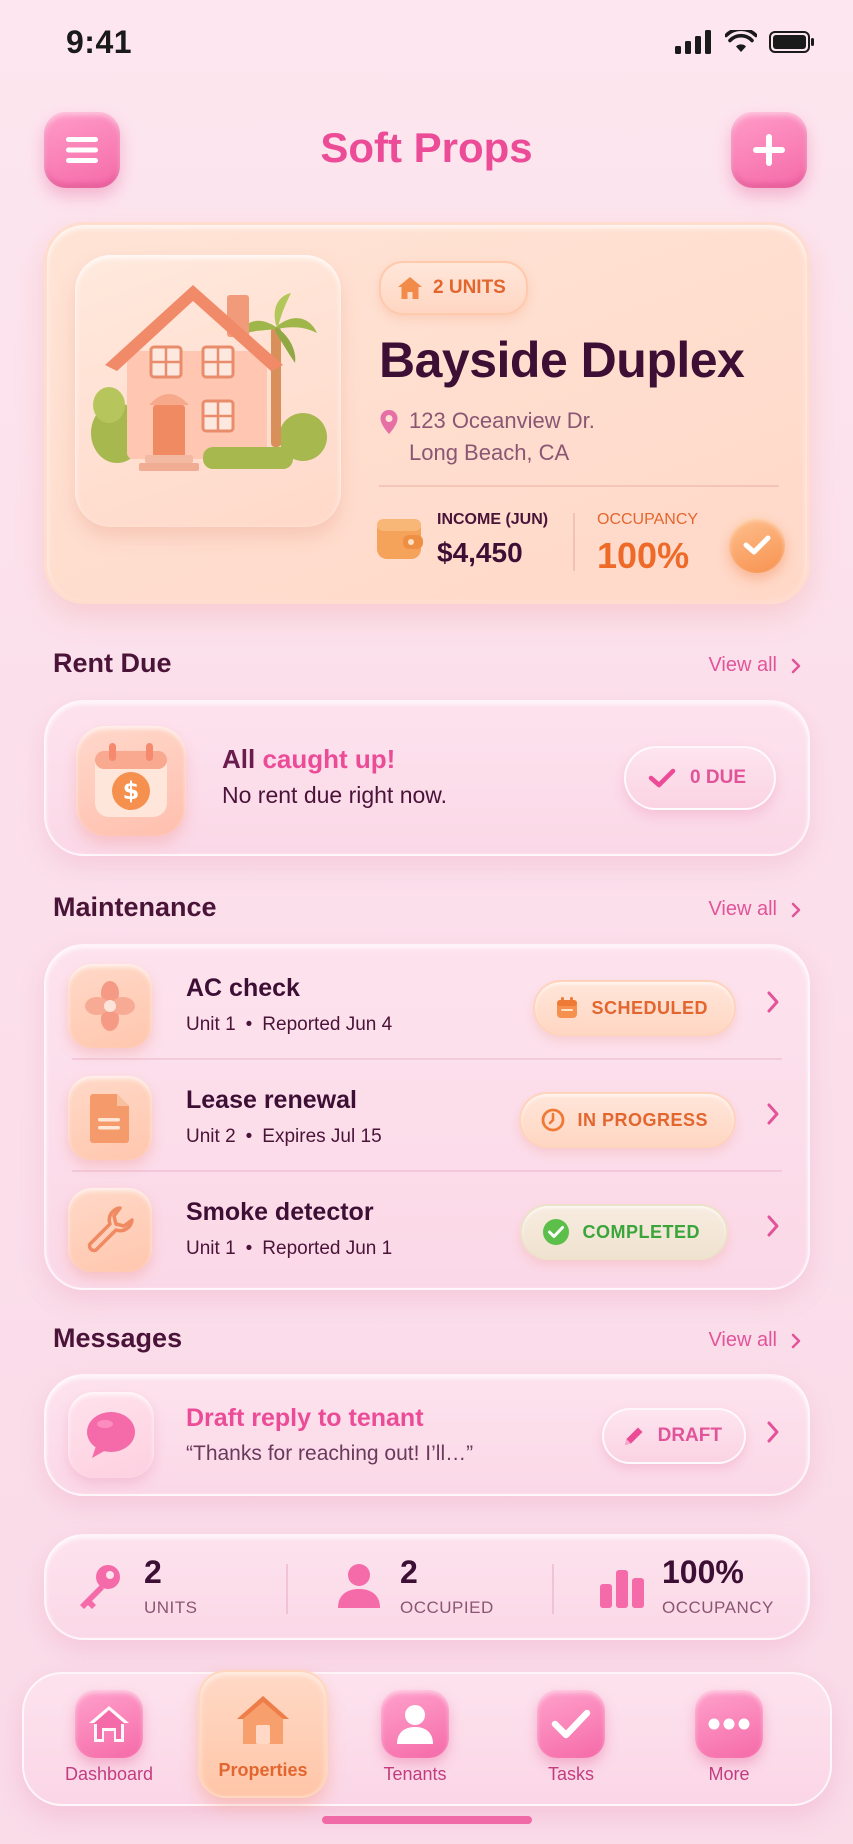 The image size is (853, 1844). What do you see at coordinates (689, 1435) in the screenshot?
I see `draft-label: DRAFT` at bounding box center [689, 1435].